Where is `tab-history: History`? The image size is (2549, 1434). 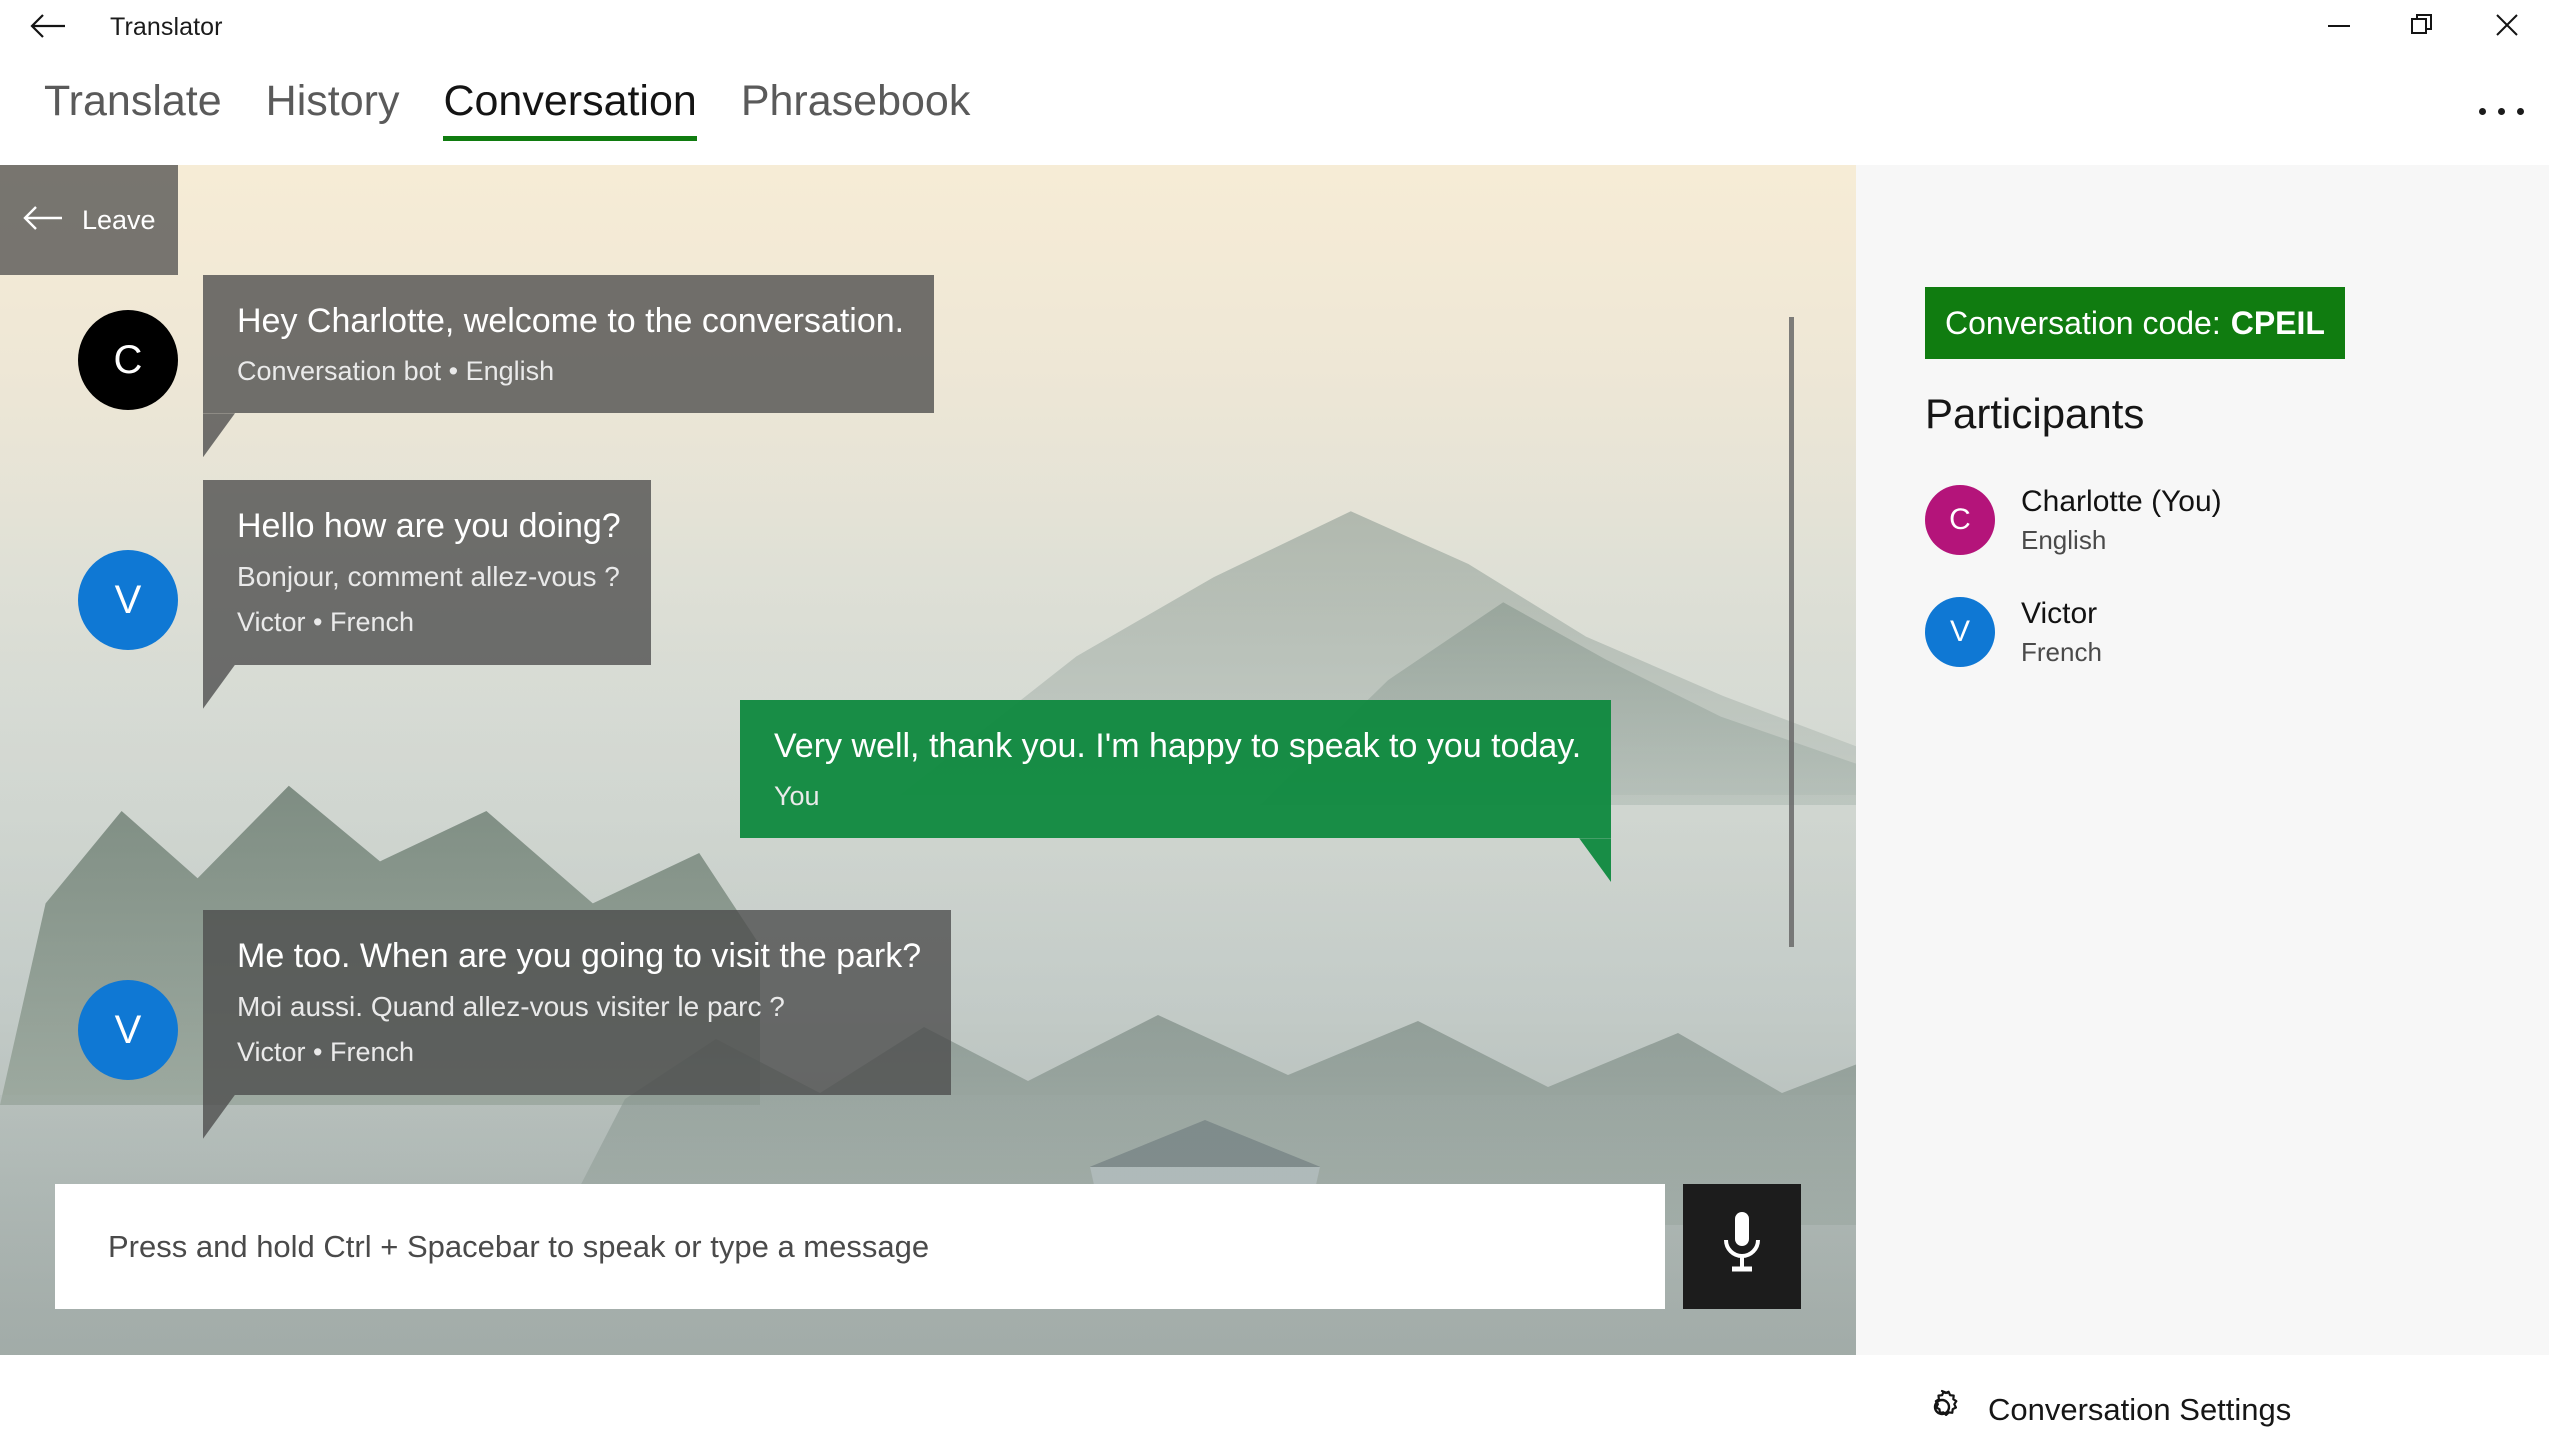
tab-history: History is located at coordinates (333, 110).